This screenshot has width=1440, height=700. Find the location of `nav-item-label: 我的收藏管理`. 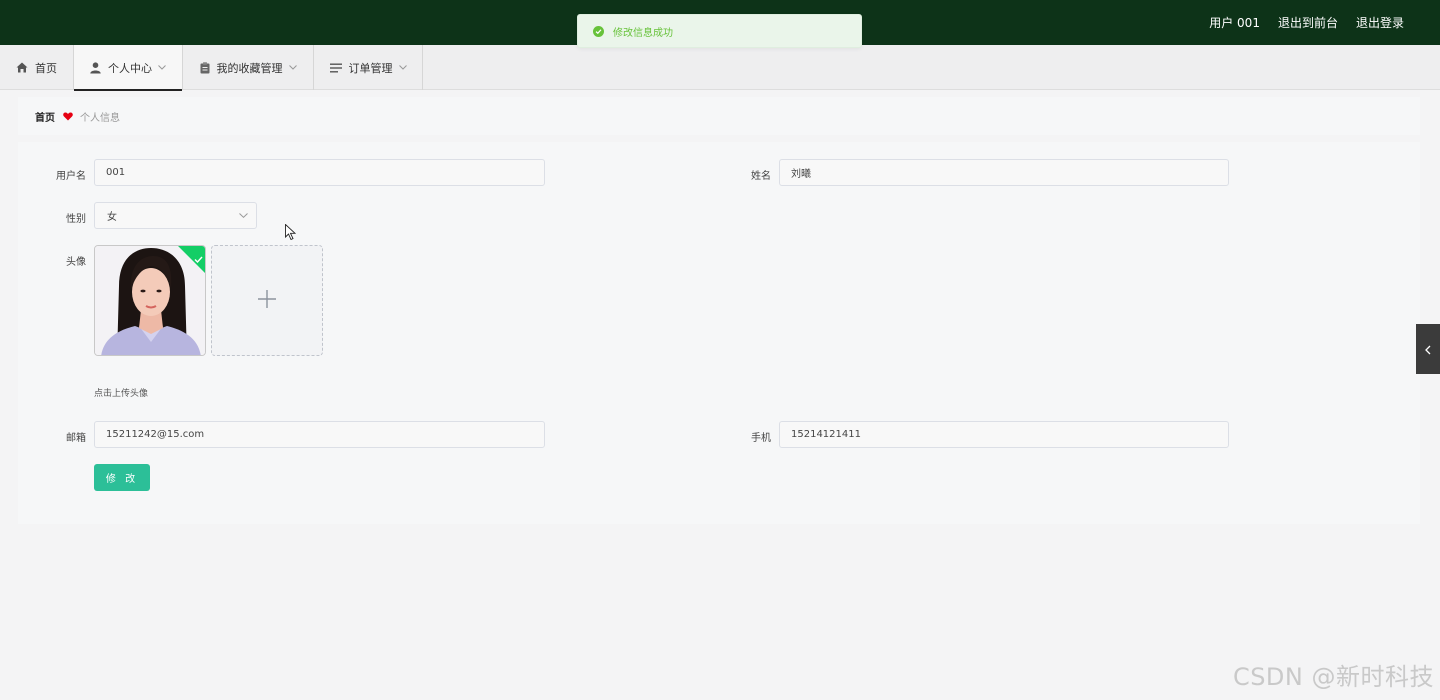

nav-item-label: 我的收藏管理 is located at coordinates (249, 68).